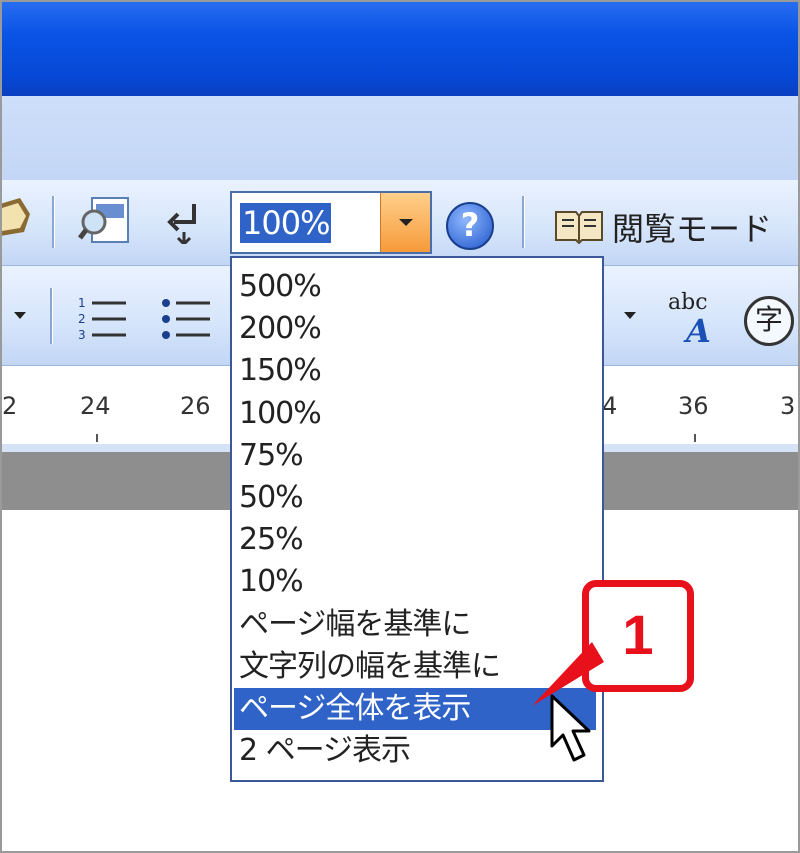 This screenshot has height=853, width=800. I want to click on print-preview-icon, so click(106, 221).